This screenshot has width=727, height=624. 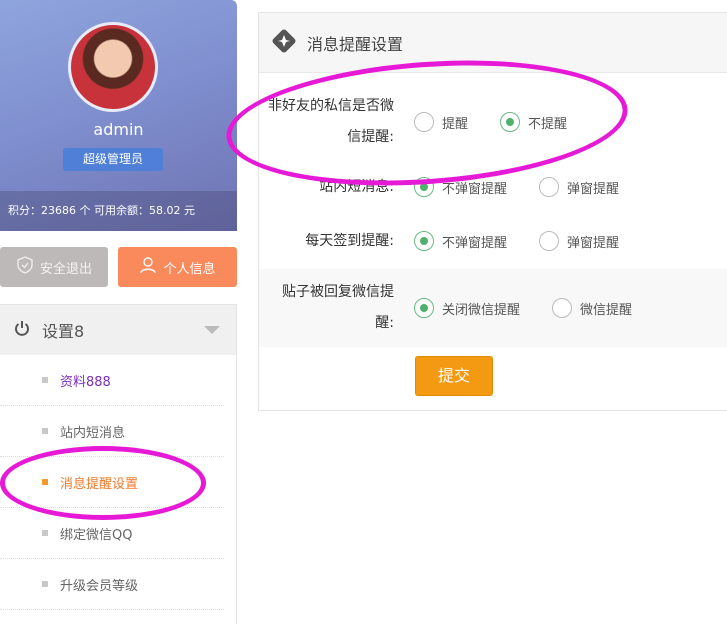 I want to click on logout-button: 安全退出, so click(x=54, y=267).